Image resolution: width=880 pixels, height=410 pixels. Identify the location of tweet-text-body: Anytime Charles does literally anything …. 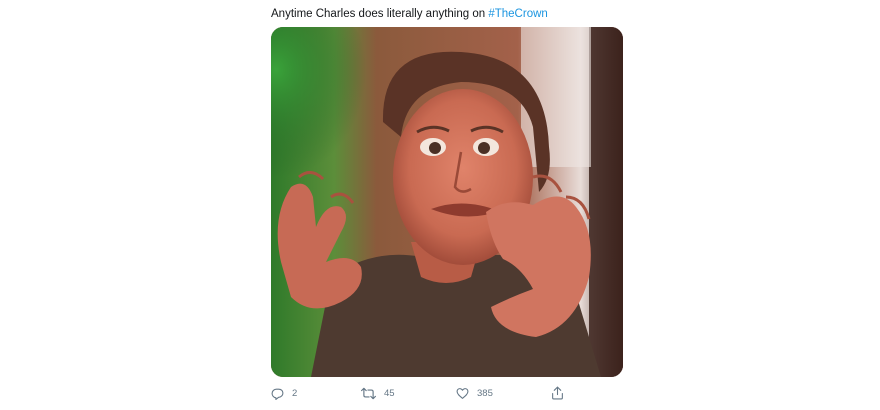
(380, 14).